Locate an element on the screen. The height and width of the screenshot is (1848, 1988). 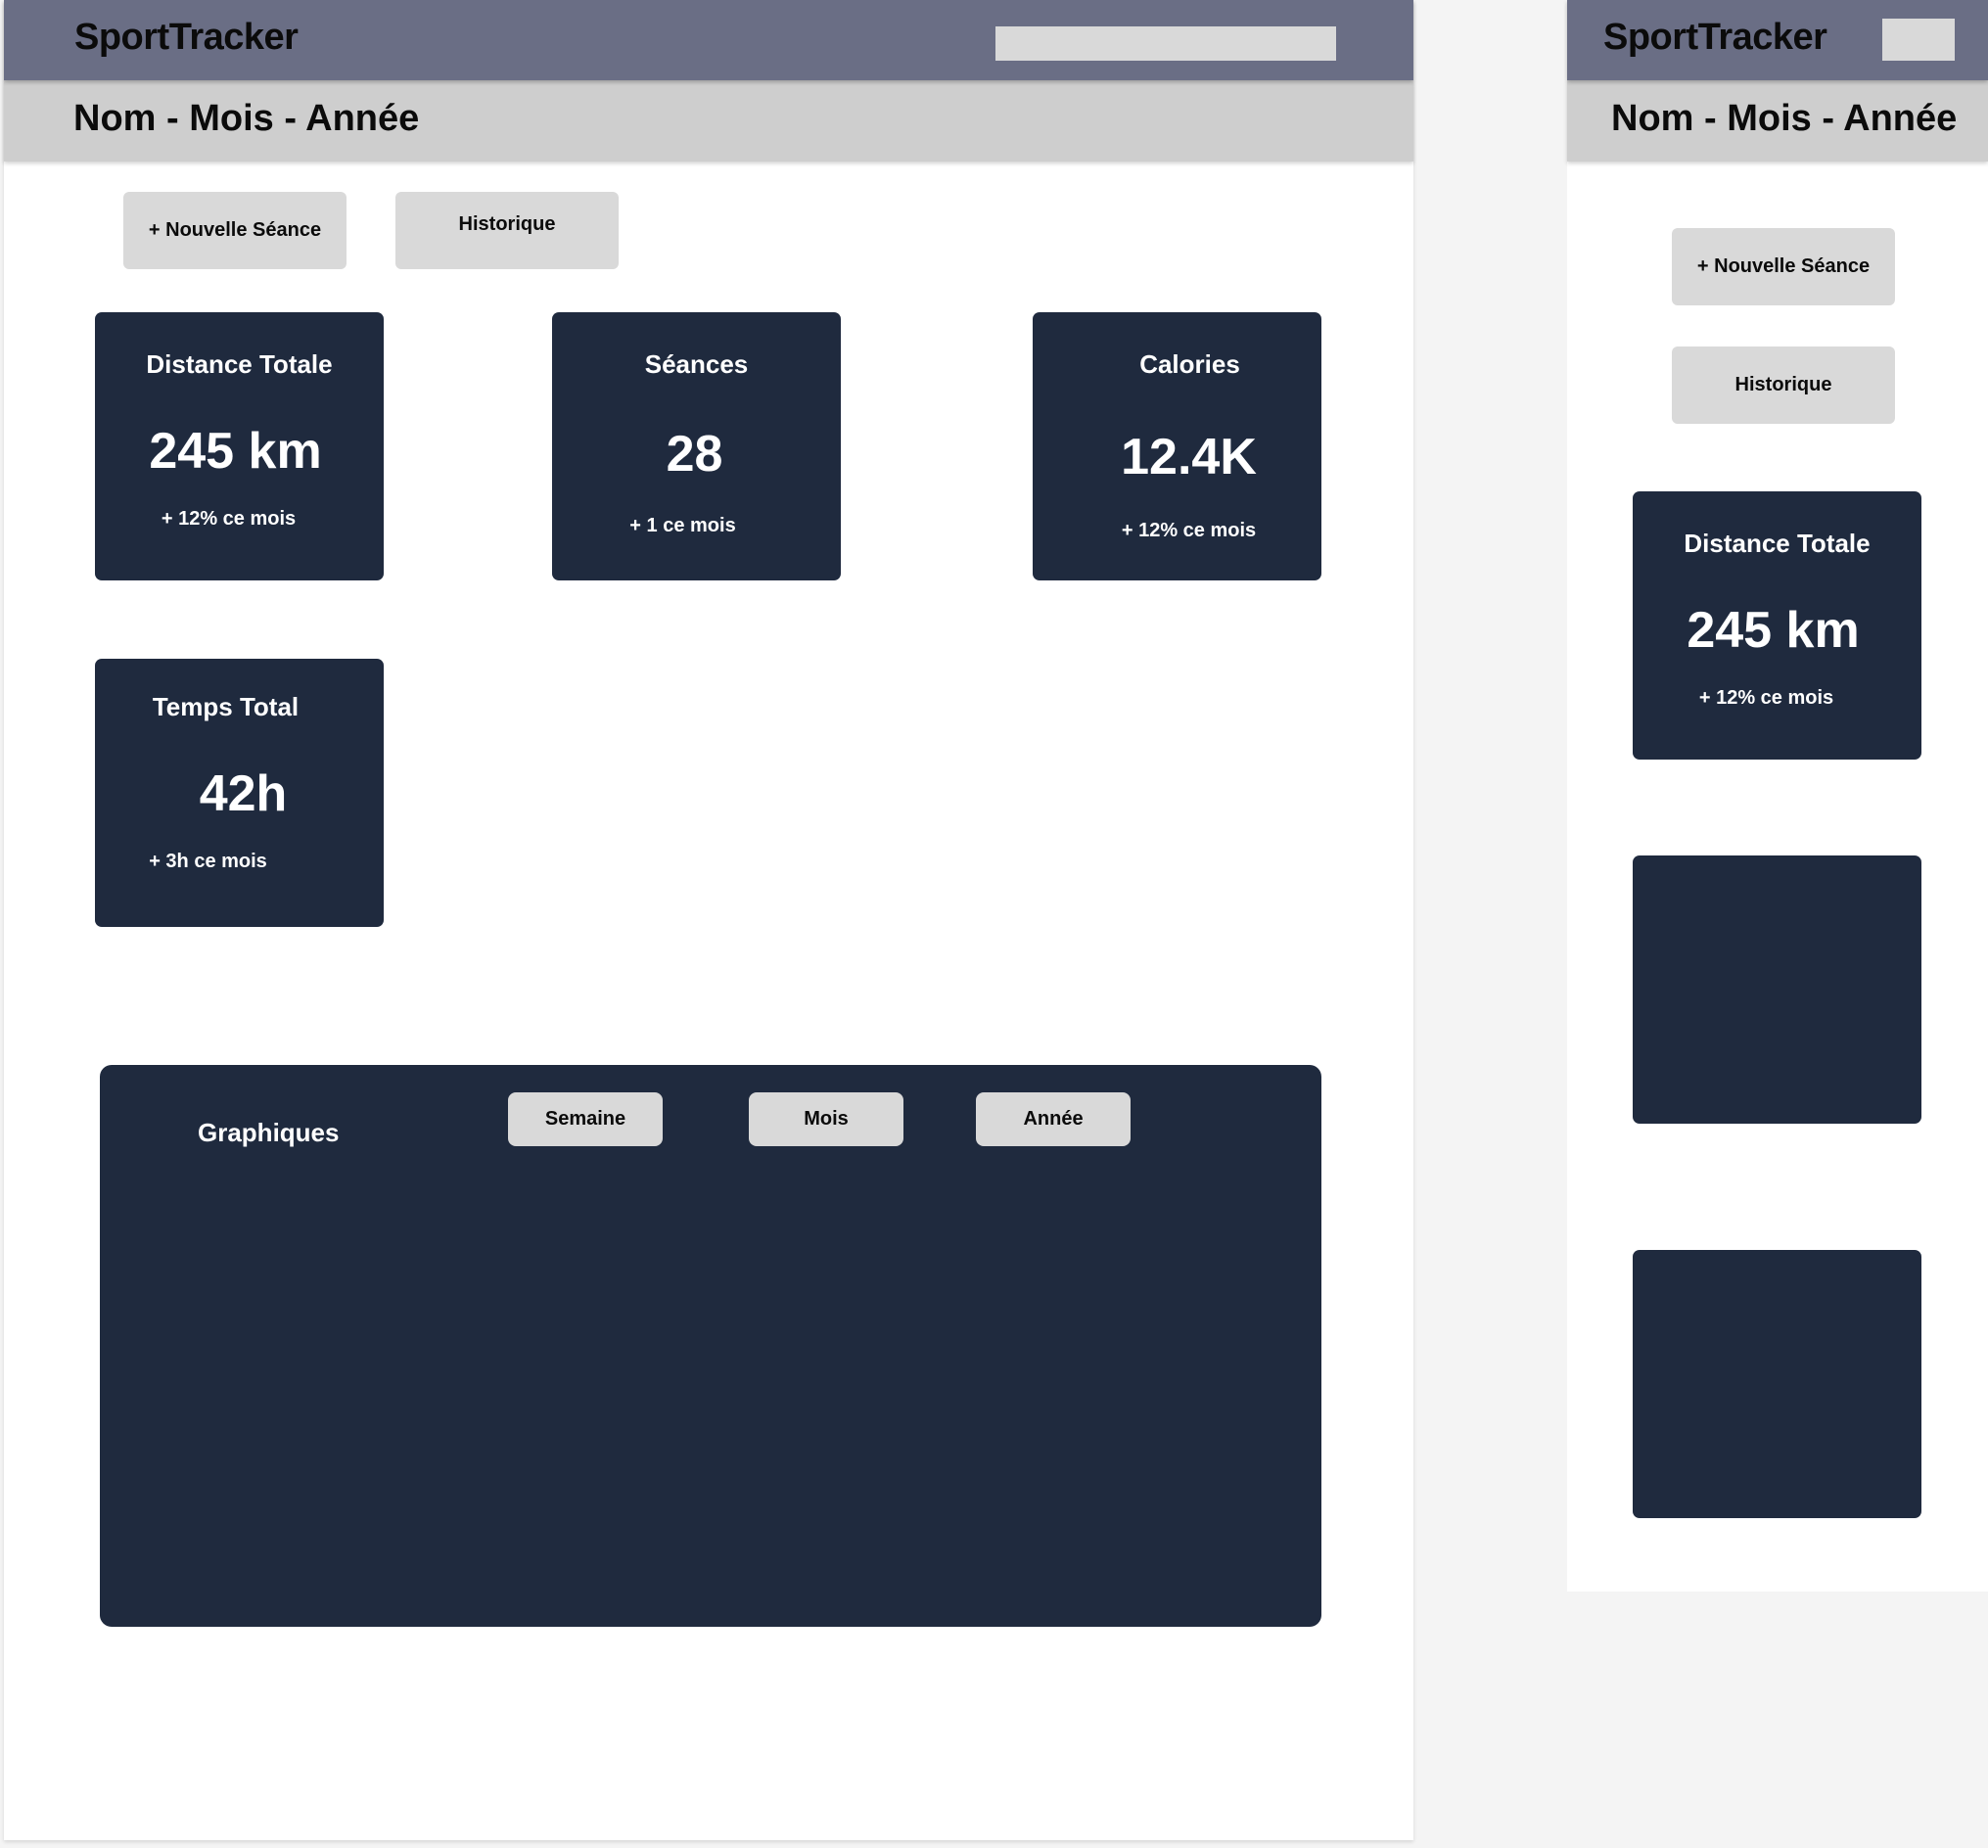
stat-card-time: Temps Total 42h + 3h ce mois is located at coordinates (239, 793).